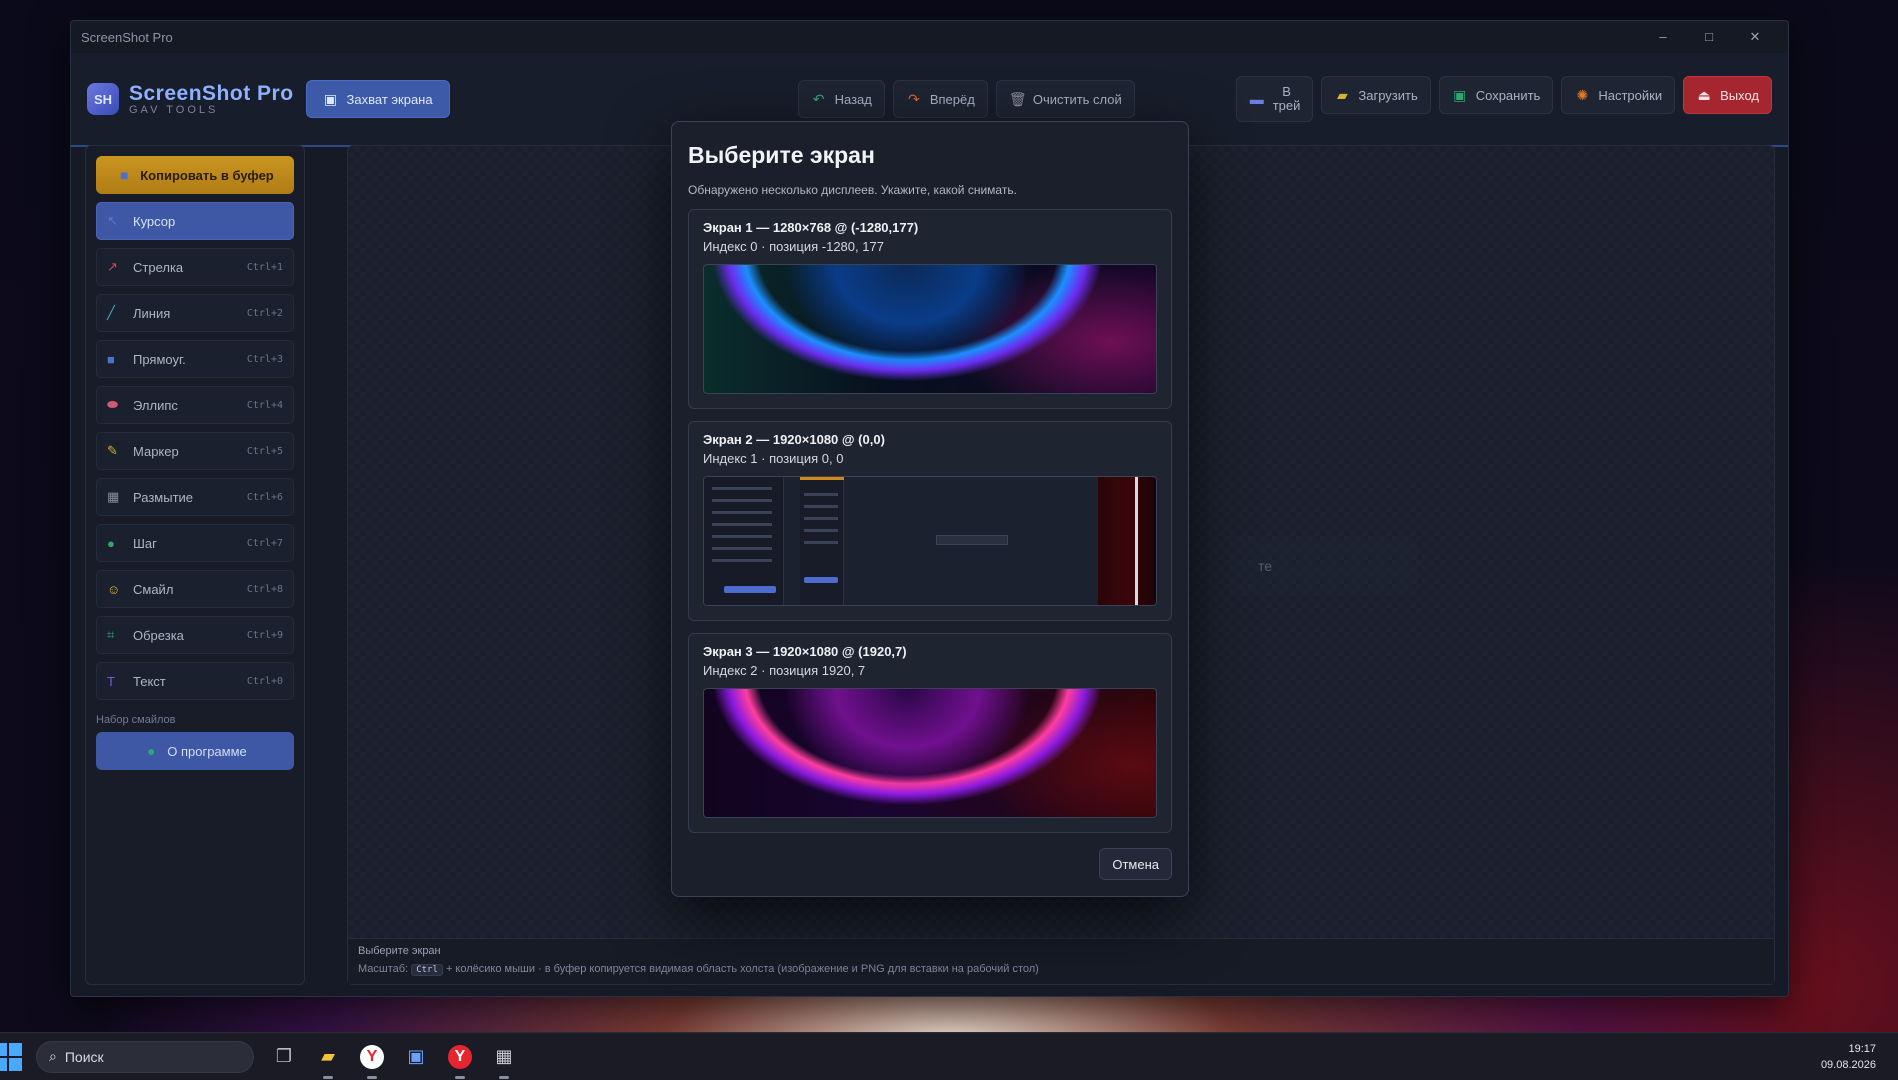 The width and height of the screenshot is (1898, 1080). Describe the element at coordinates (328, 1059) in the screenshot. I see `file-explorer-icon: ▰` at that location.